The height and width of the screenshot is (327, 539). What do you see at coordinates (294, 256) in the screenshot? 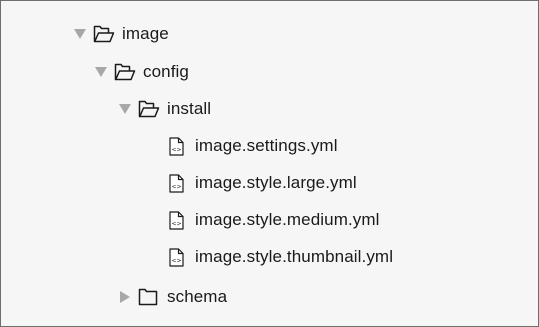
I see `file-label: image.style.thumbnail.yml` at bounding box center [294, 256].